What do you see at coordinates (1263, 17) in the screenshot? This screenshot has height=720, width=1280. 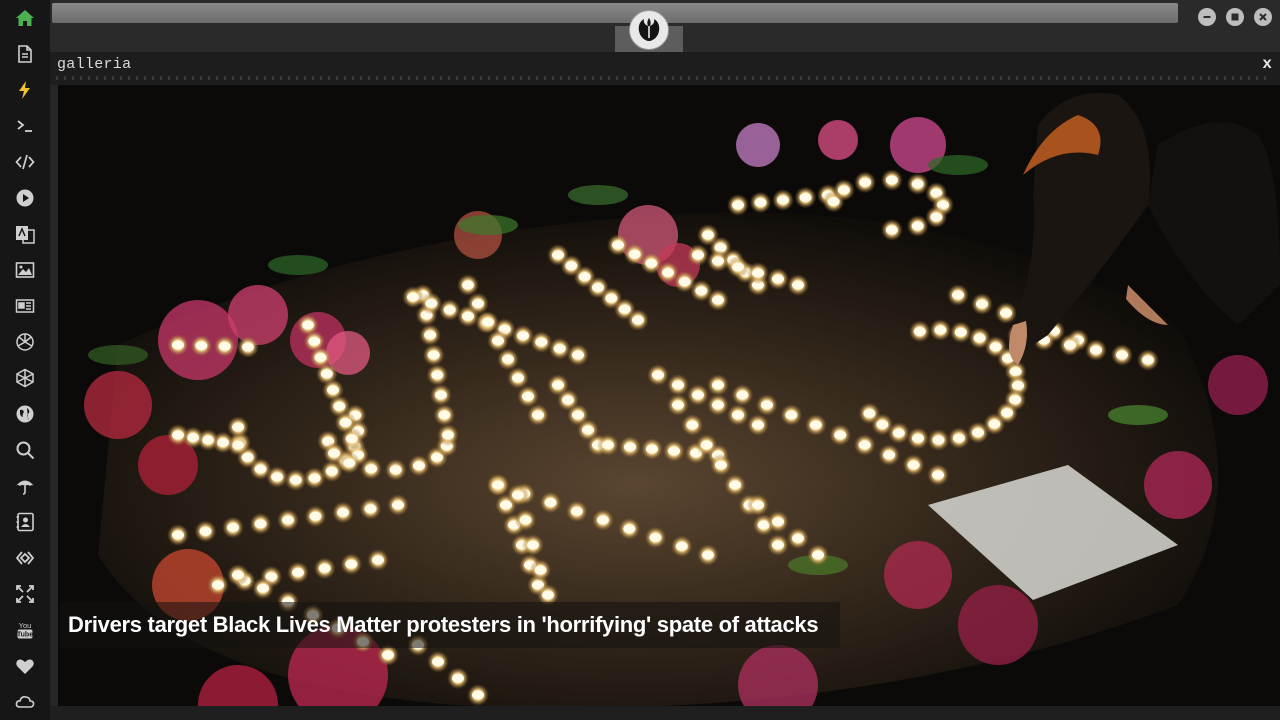 I see `close-window-button` at bounding box center [1263, 17].